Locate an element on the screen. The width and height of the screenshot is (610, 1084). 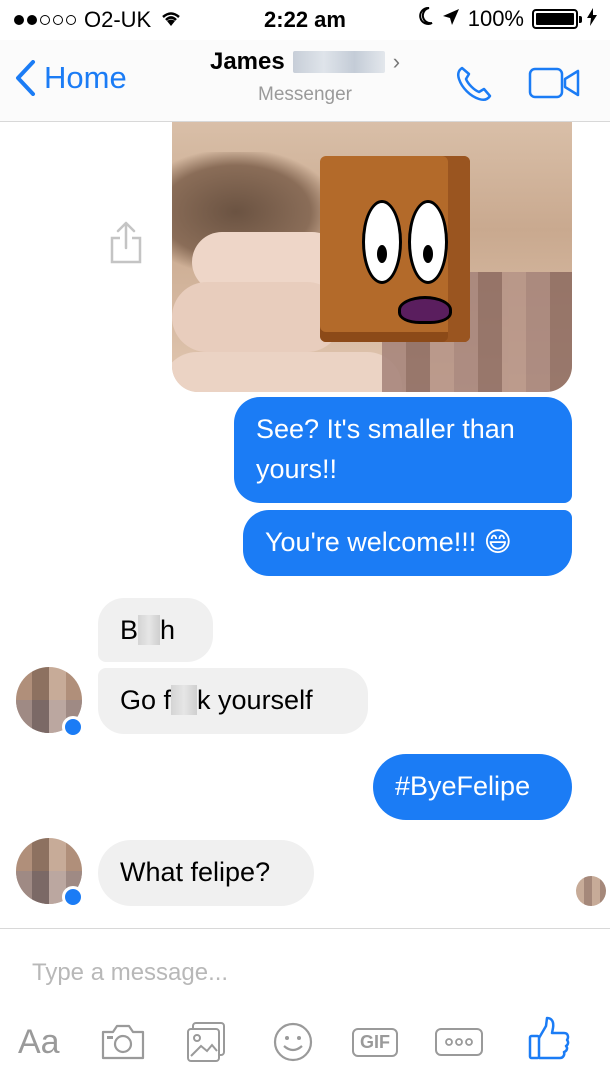
message-bubble-outgoing: You're welcome!!! 😄 is located at coordinates (407, 543).